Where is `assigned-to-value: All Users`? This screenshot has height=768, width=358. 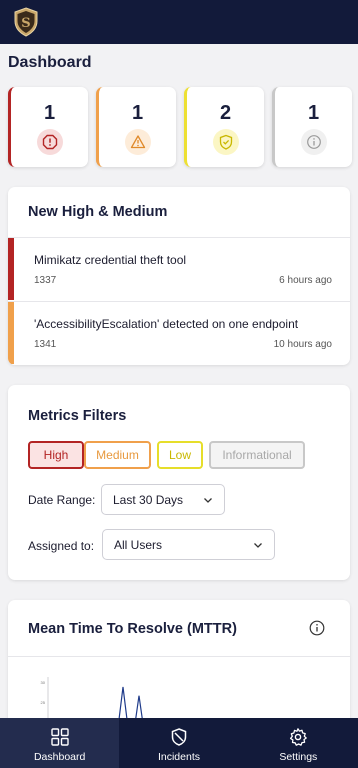
assigned-to-value: All Users is located at coordinates (138, 545).